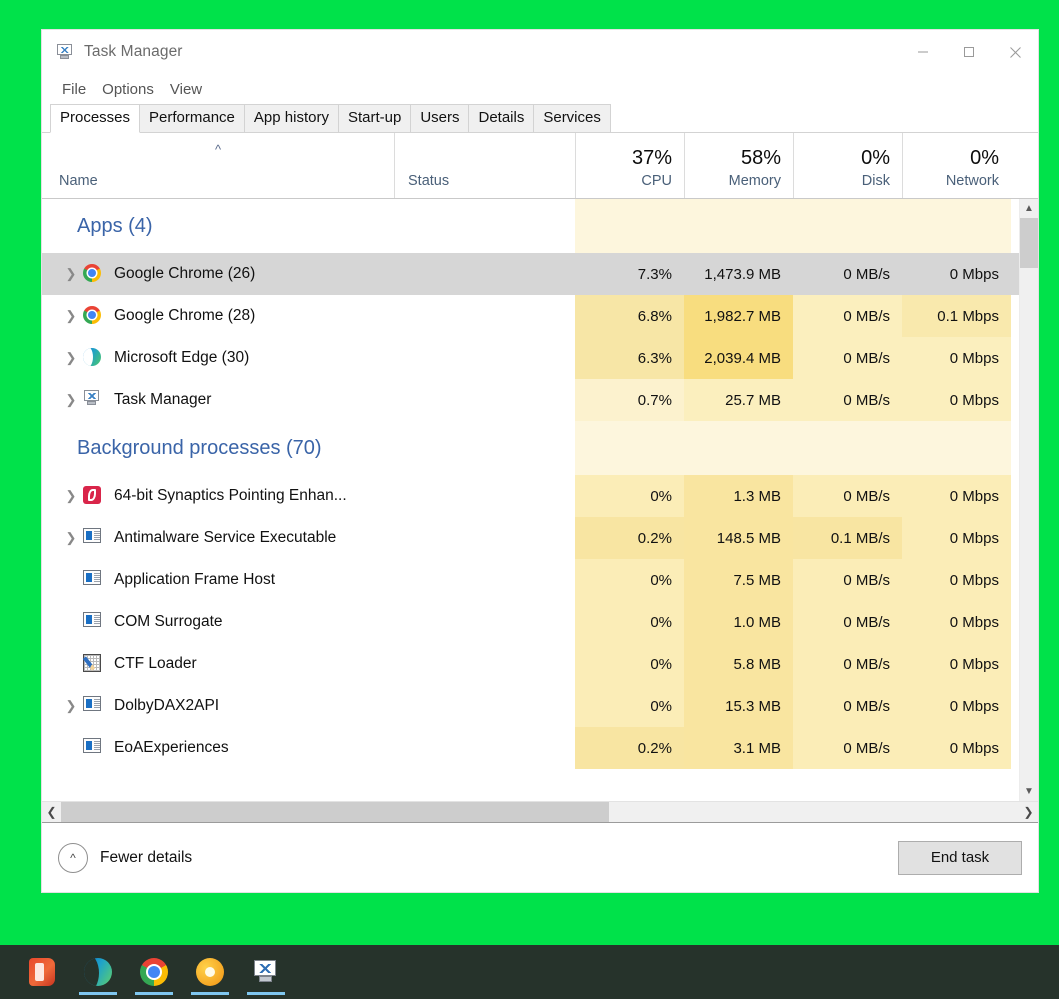 The width and height of the screenshot is (1059, 999). What do you see at coordinates (814, 812) in the screenshot?
I see `horizontal-scrollbar-track` at bounding box center [814, 812].